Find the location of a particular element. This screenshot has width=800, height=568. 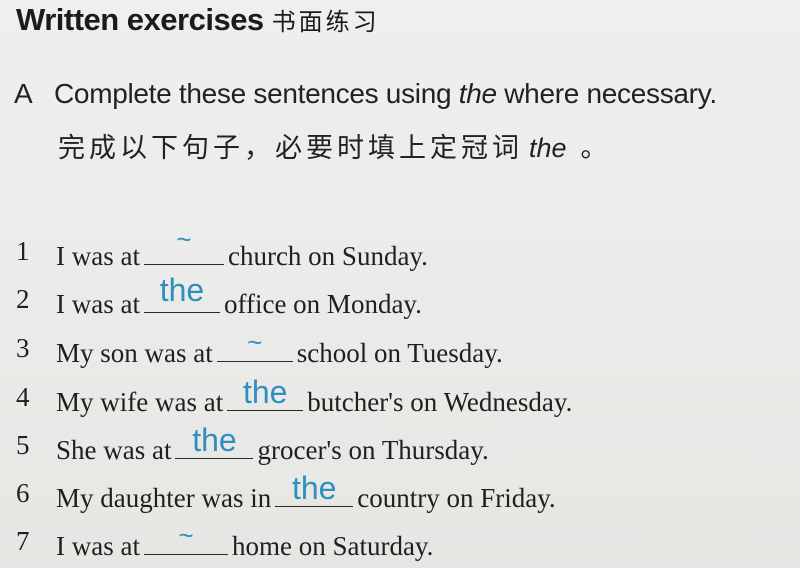

instruction-chinese-word: the is located at coordinates (548, 148).